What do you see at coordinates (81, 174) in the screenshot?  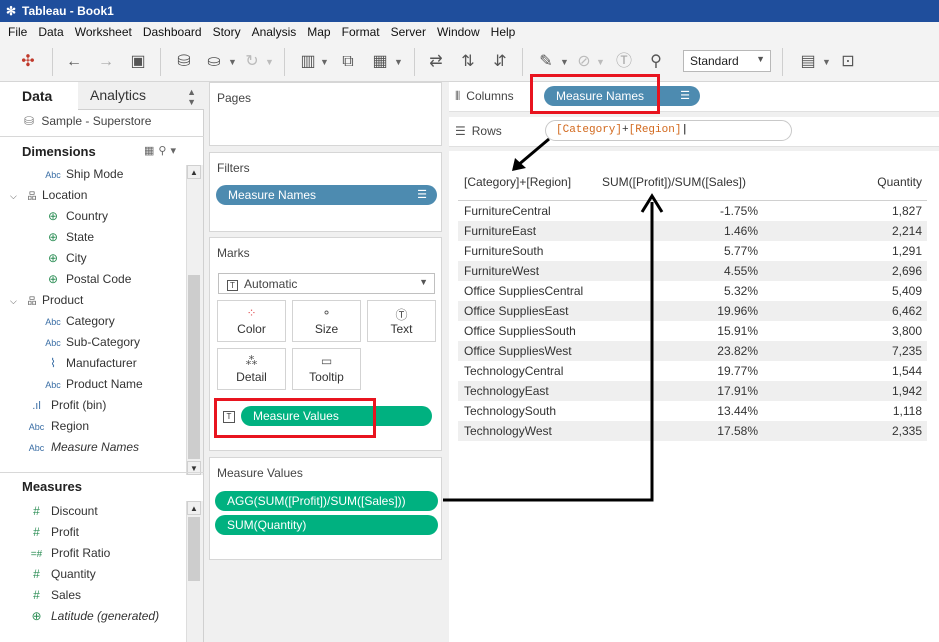 I see `field-ship-mode: Abc Ship Mode` at bounding box center [81, 174].